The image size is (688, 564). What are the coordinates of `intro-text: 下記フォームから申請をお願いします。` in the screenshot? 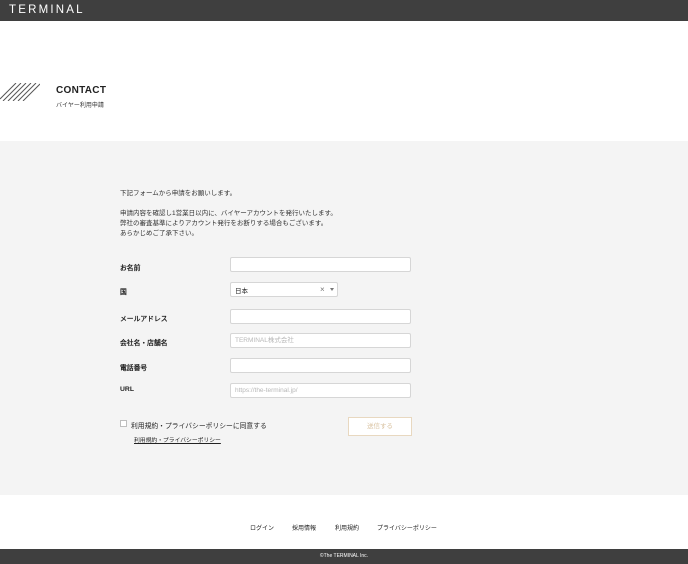 It's located at (178, 193).